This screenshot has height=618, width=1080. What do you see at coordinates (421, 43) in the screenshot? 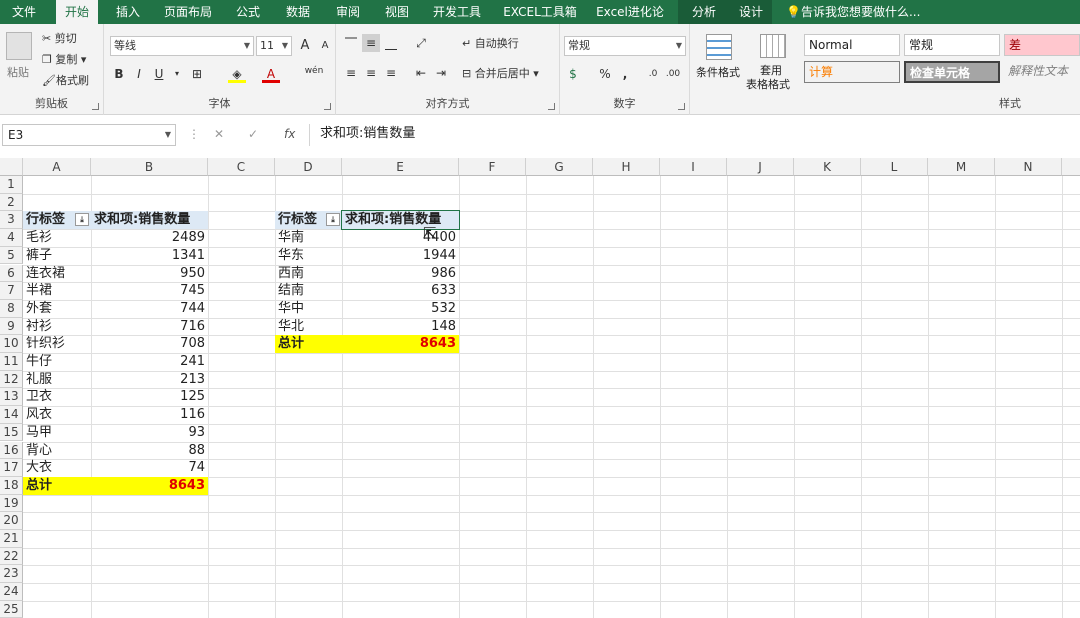
I see `orientation-icon: ⤢` at bounding box center [421, 43].